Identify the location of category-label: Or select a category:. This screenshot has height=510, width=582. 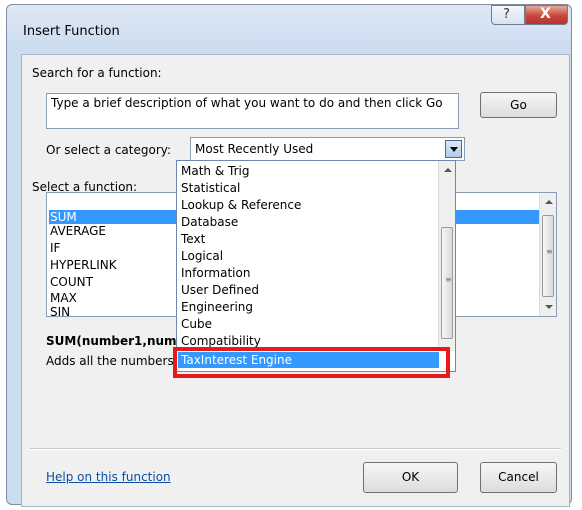
(109, 150).